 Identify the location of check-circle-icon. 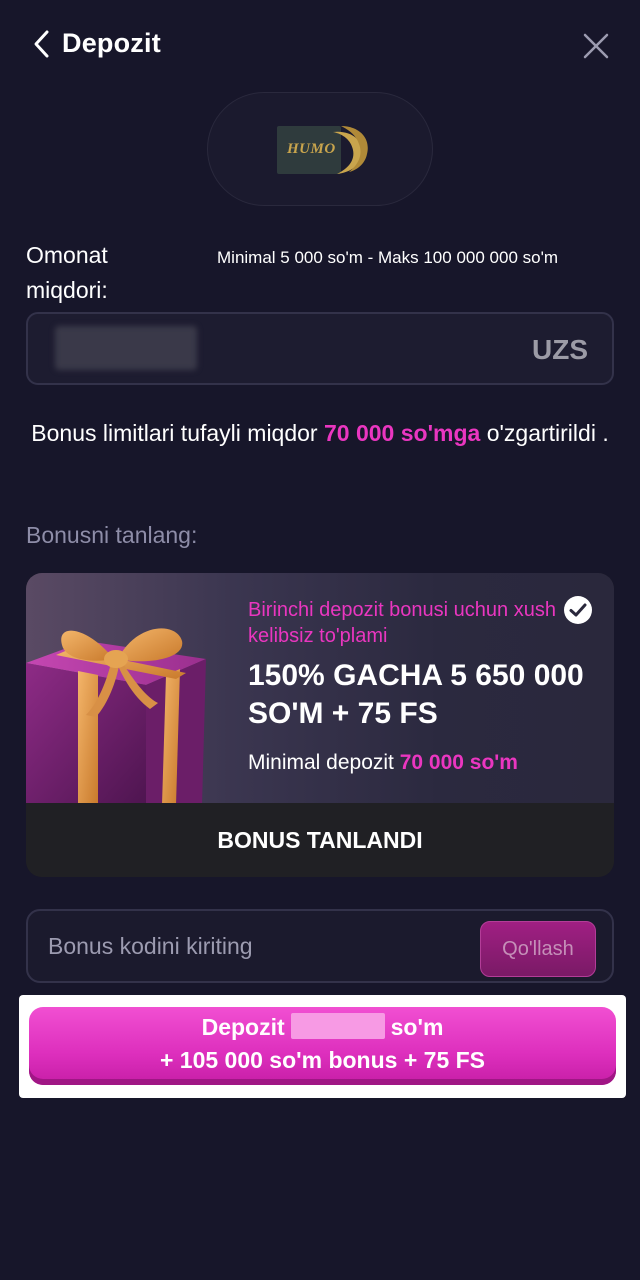
(578, 610).